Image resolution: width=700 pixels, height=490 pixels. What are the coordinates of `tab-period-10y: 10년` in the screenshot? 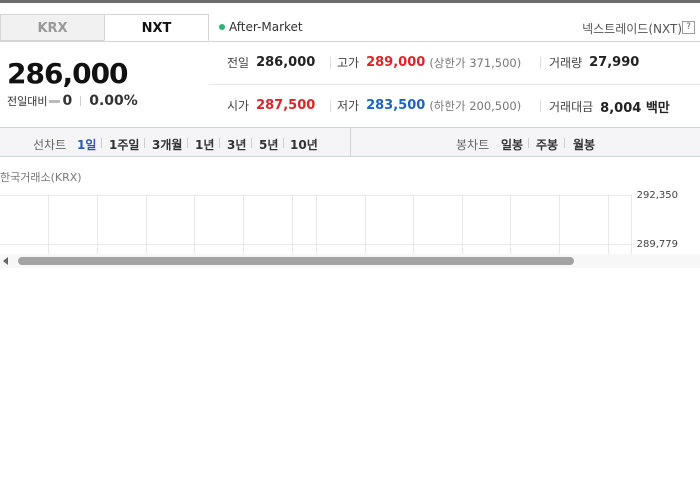 It's located at (304, 144).